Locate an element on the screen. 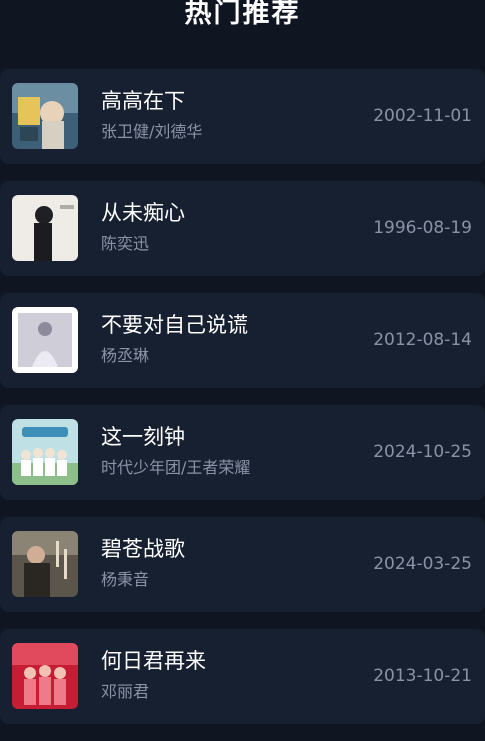 The image size is (485, 741). release-date: 2024-03-25 is located at coordinates (422, 564).